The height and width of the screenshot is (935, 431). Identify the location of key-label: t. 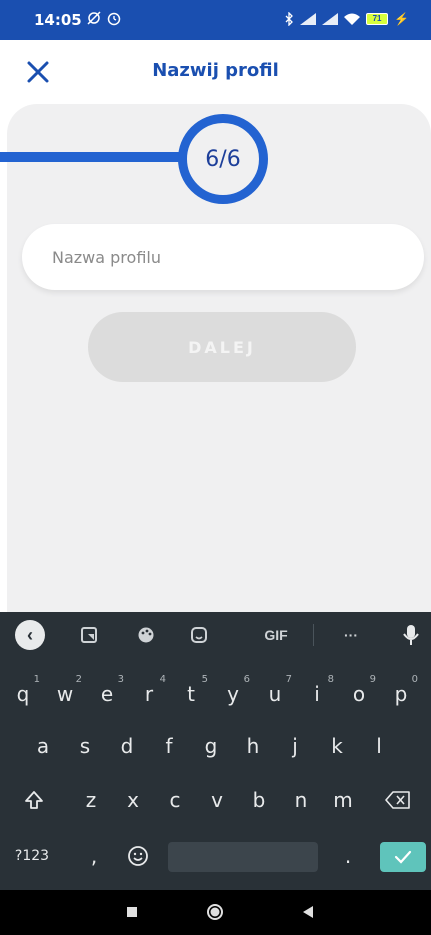
(191, 694).